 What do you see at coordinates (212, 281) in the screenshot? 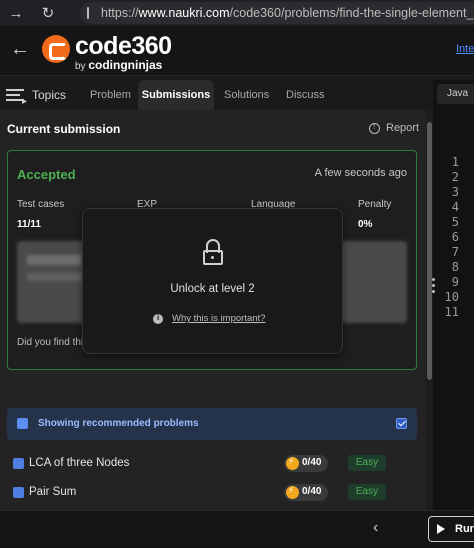
I see `locked-content-overlay: Unlock at level 2 Why this is important?` at bounding box center [212, 281].